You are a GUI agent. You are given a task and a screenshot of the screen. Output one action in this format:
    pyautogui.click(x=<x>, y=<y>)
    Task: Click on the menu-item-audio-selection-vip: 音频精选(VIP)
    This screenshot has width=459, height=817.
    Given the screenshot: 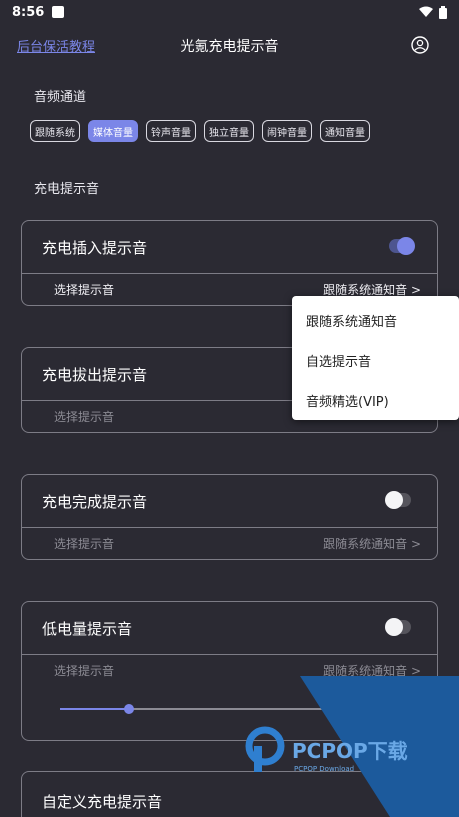 What is the action you would take?
    pyautogui.click(x=375, y=400)
    